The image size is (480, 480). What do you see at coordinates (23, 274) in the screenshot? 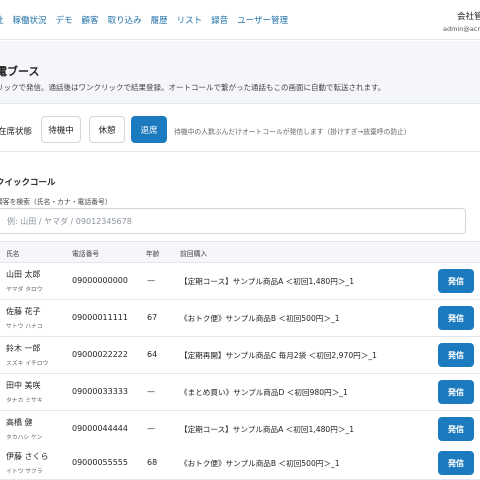
I see `customer-name: 山田 太郎` at bounding box center [23, 274].